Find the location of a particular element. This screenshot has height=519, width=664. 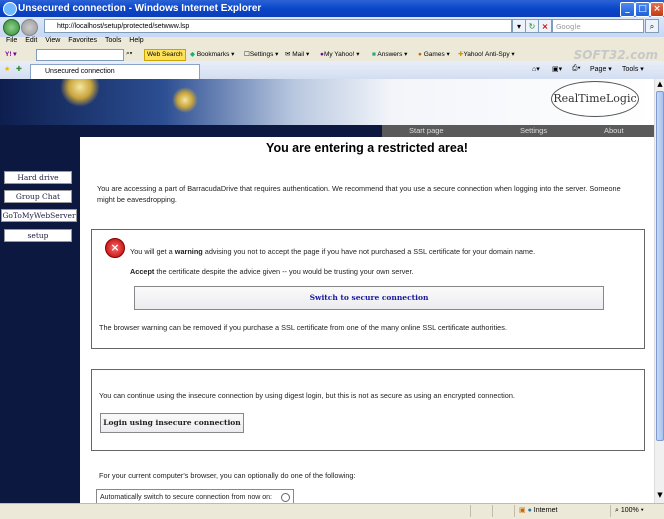

sidebar-item-hard-drive: Hard drive is located at coordinates (38, 177).